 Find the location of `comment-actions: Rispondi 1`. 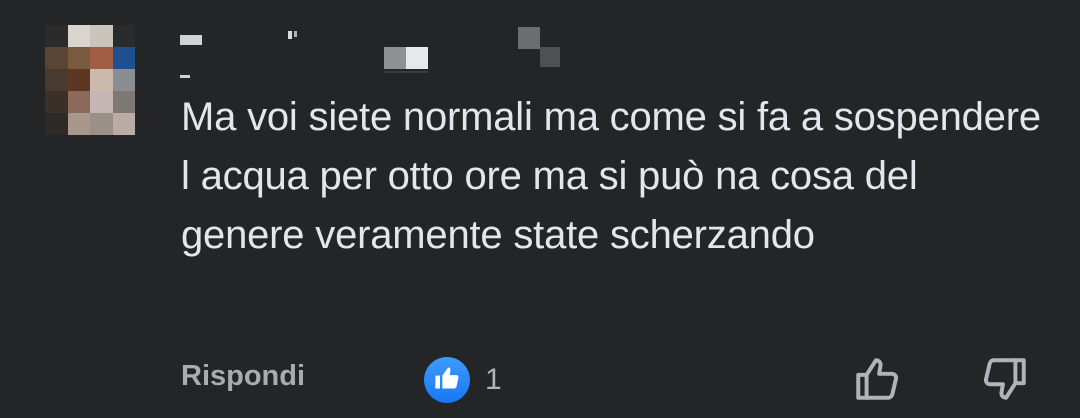

comment-actions: Rispondi 1 is located at coordinates (540, 380).